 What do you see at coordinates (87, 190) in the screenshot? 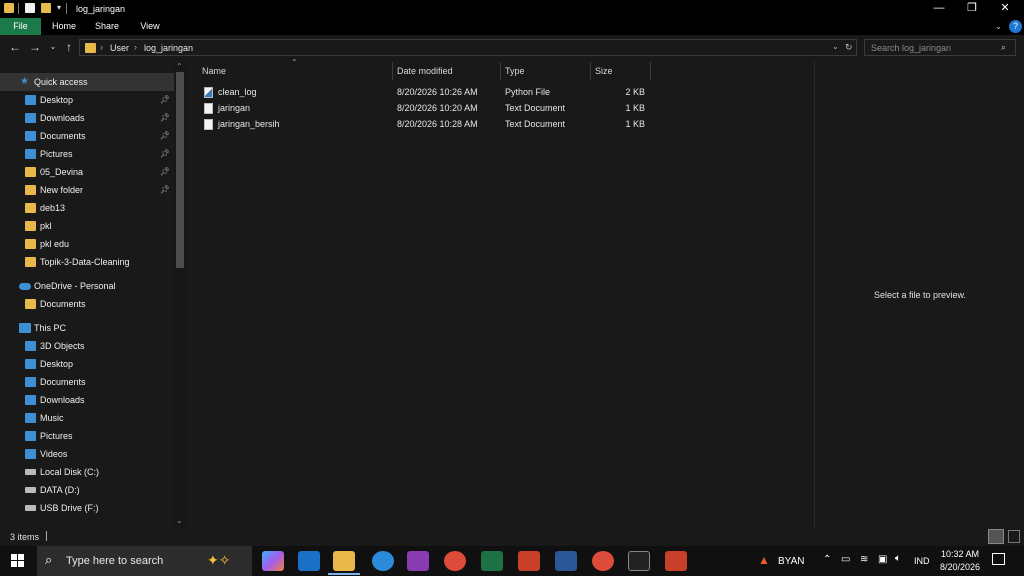
I see `sidebar-item-new-folder: New folder 📌︎` at bounding box center [87, 190].